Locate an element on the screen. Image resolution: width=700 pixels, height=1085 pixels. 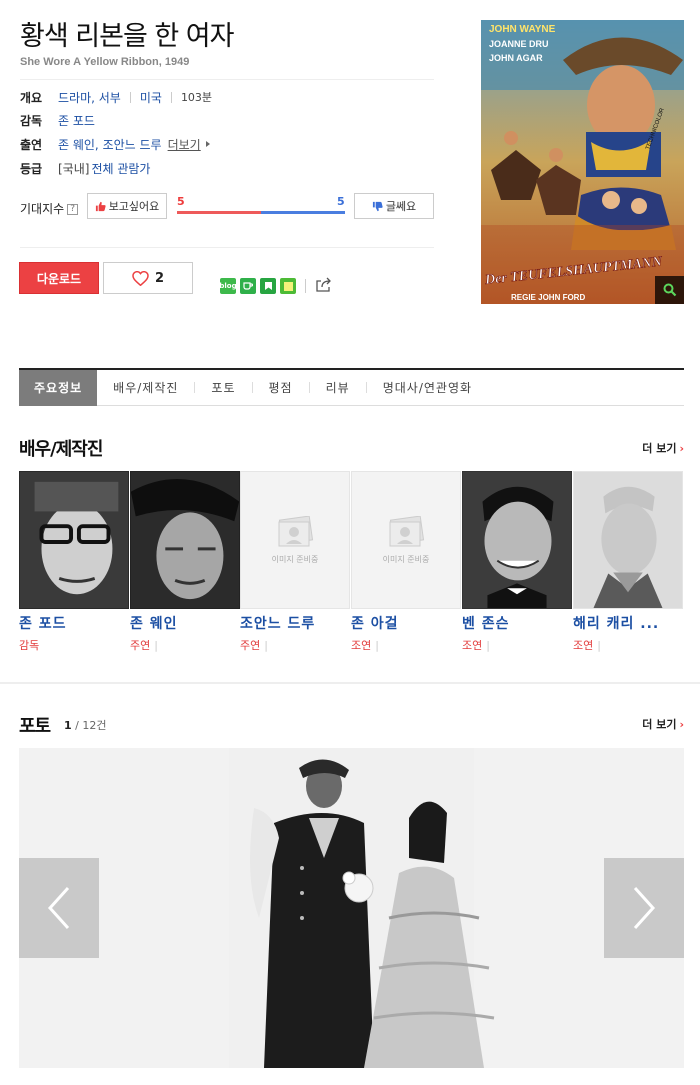
cast-section-heading: 배우/제작진 is located at coordinates (61, 449).